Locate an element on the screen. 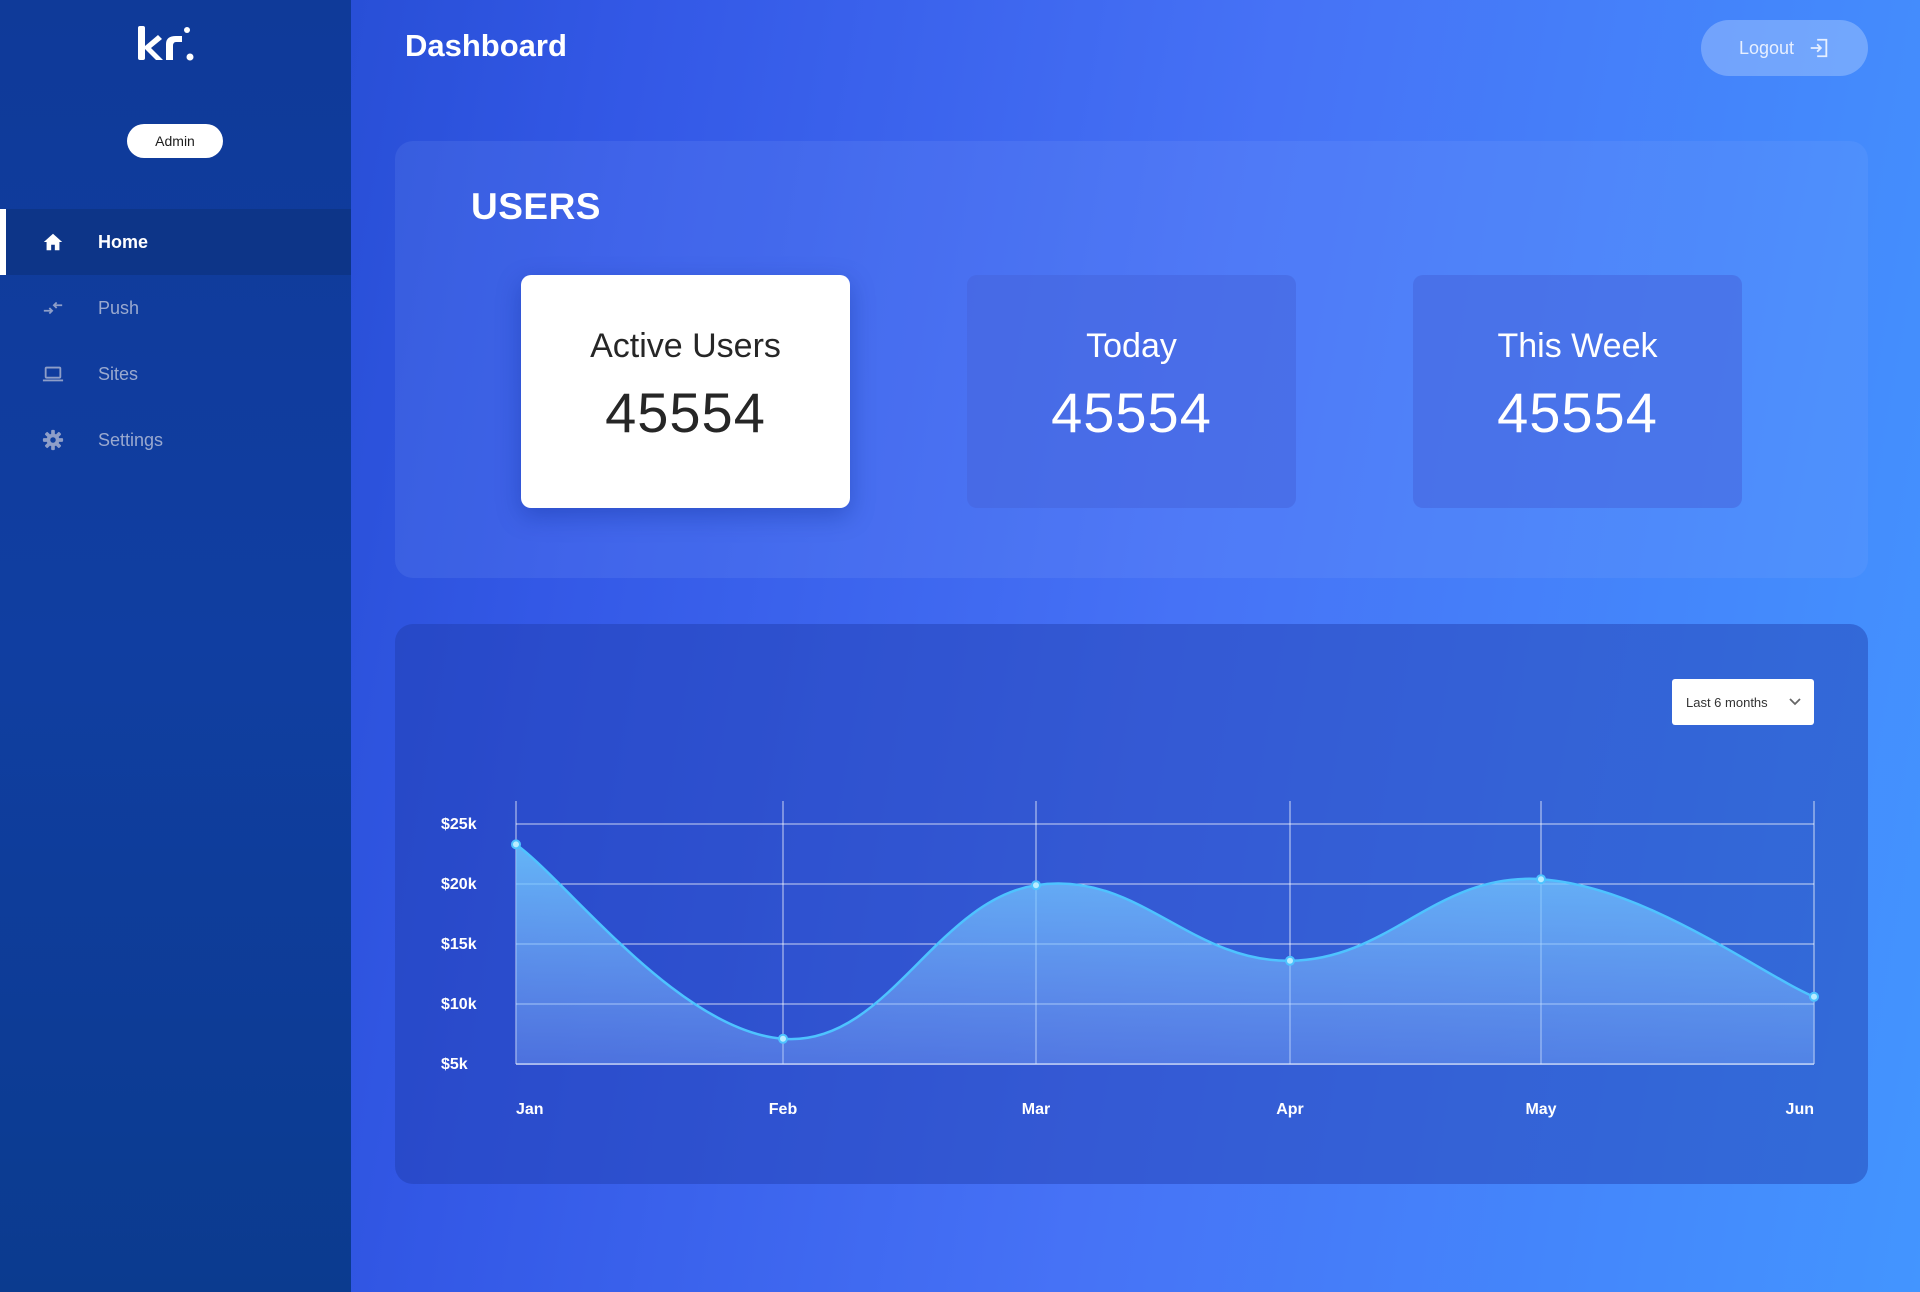 This screenshot has width=1920, height=1292. x-tick-label: May is located at coordinates (1540, 1109).